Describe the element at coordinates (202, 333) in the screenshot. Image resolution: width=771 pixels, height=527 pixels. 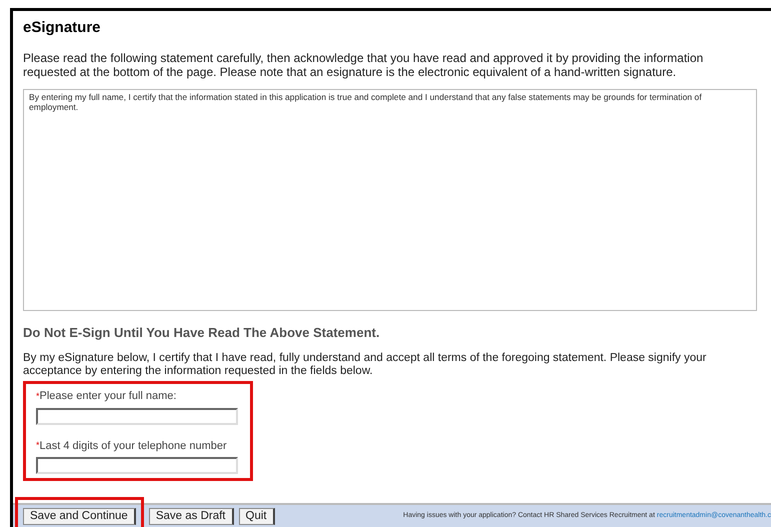
I see `warning-heading: Do Not E-Sign Until You Have Read The Above Statement.` at that location.